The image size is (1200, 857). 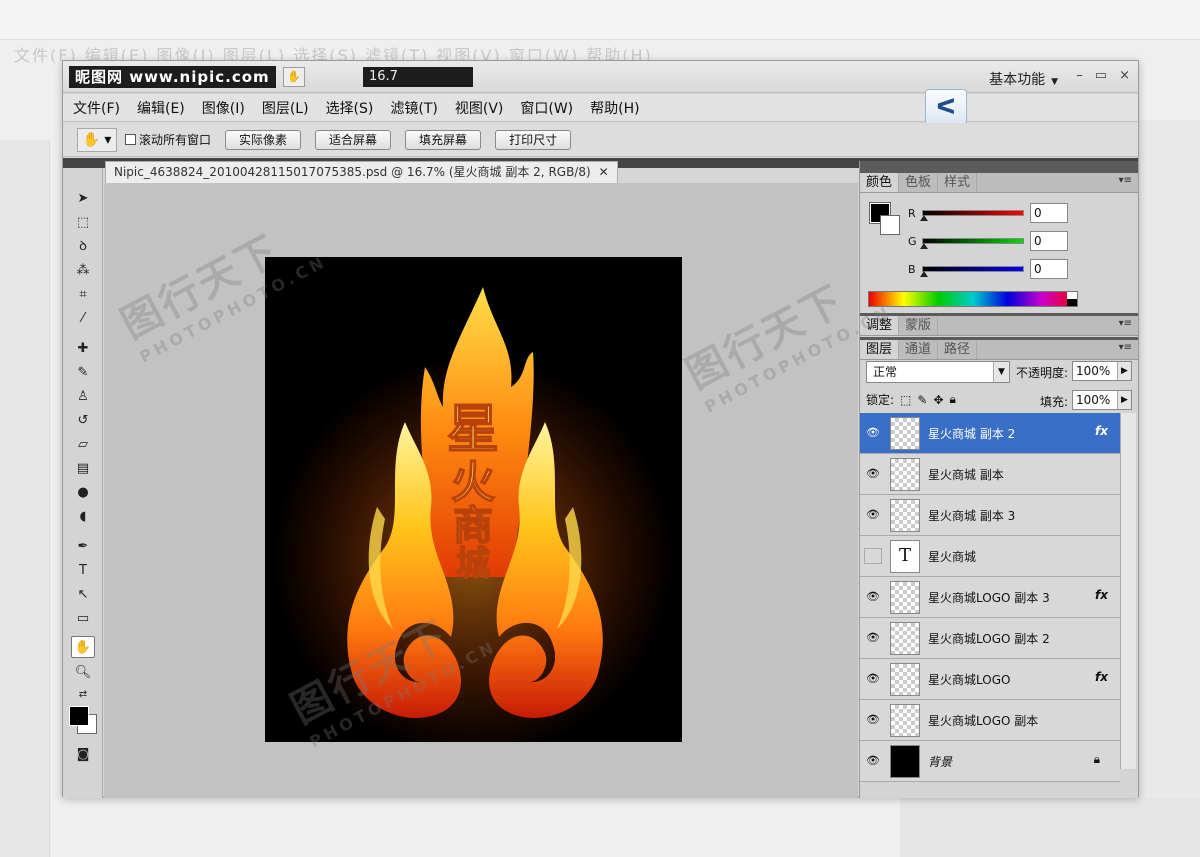 What do you see at coordinates (1124, 75) in the screenshot?
I see `close-button: ×` at bounding box center [1124, 75].